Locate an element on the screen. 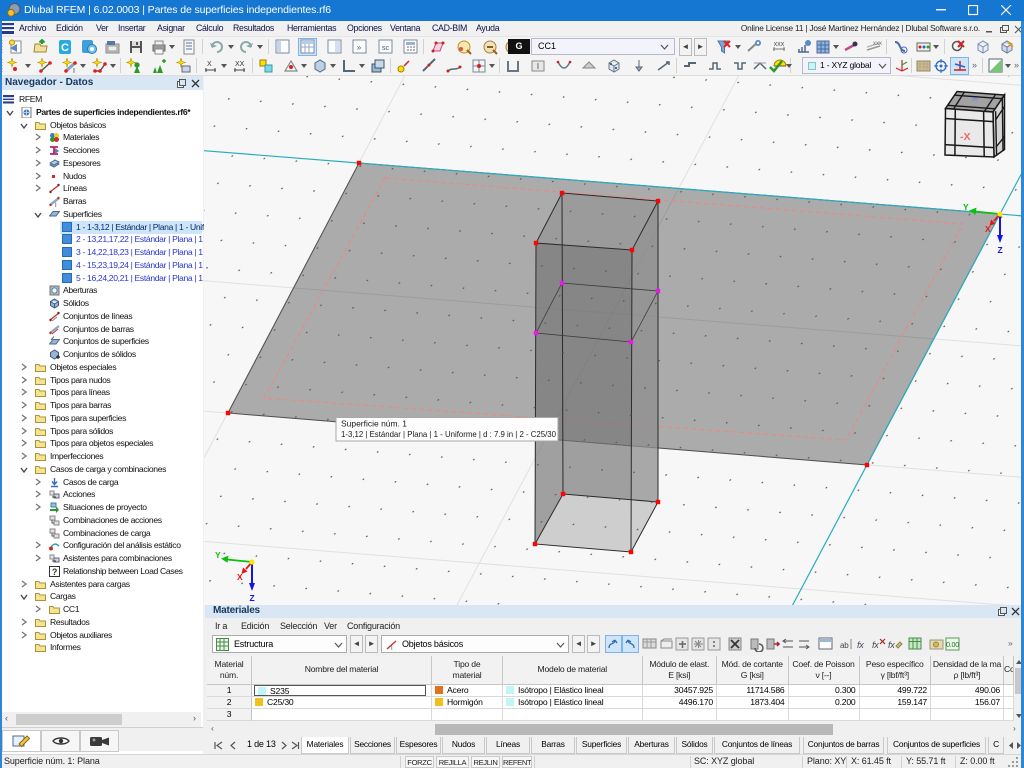  svg-text: 0.00 is located at coordinates (952, 645).